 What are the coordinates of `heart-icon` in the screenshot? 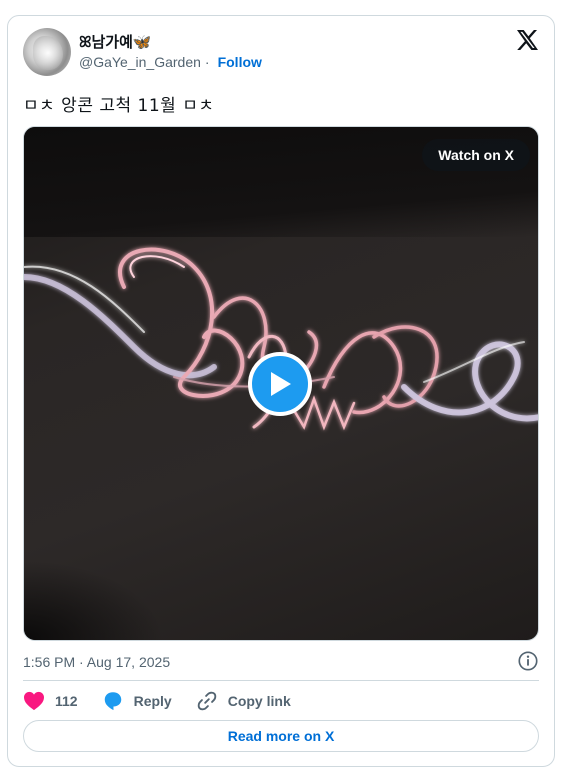 It's located at (34, 701).